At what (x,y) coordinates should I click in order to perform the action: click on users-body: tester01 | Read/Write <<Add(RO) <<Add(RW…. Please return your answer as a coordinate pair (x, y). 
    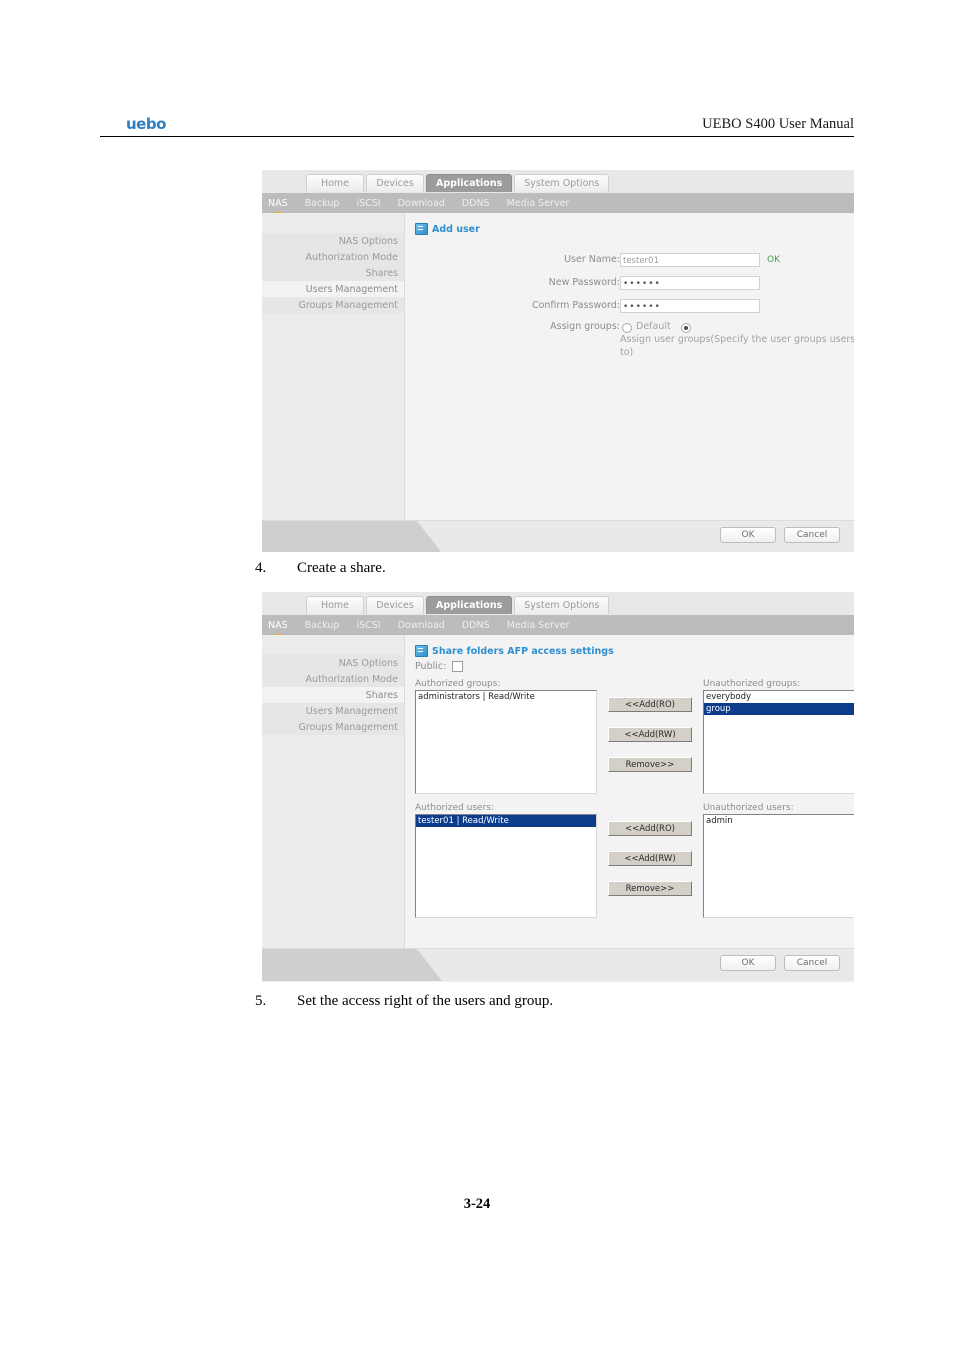
    Looking at the image, I should click on (634, 866).